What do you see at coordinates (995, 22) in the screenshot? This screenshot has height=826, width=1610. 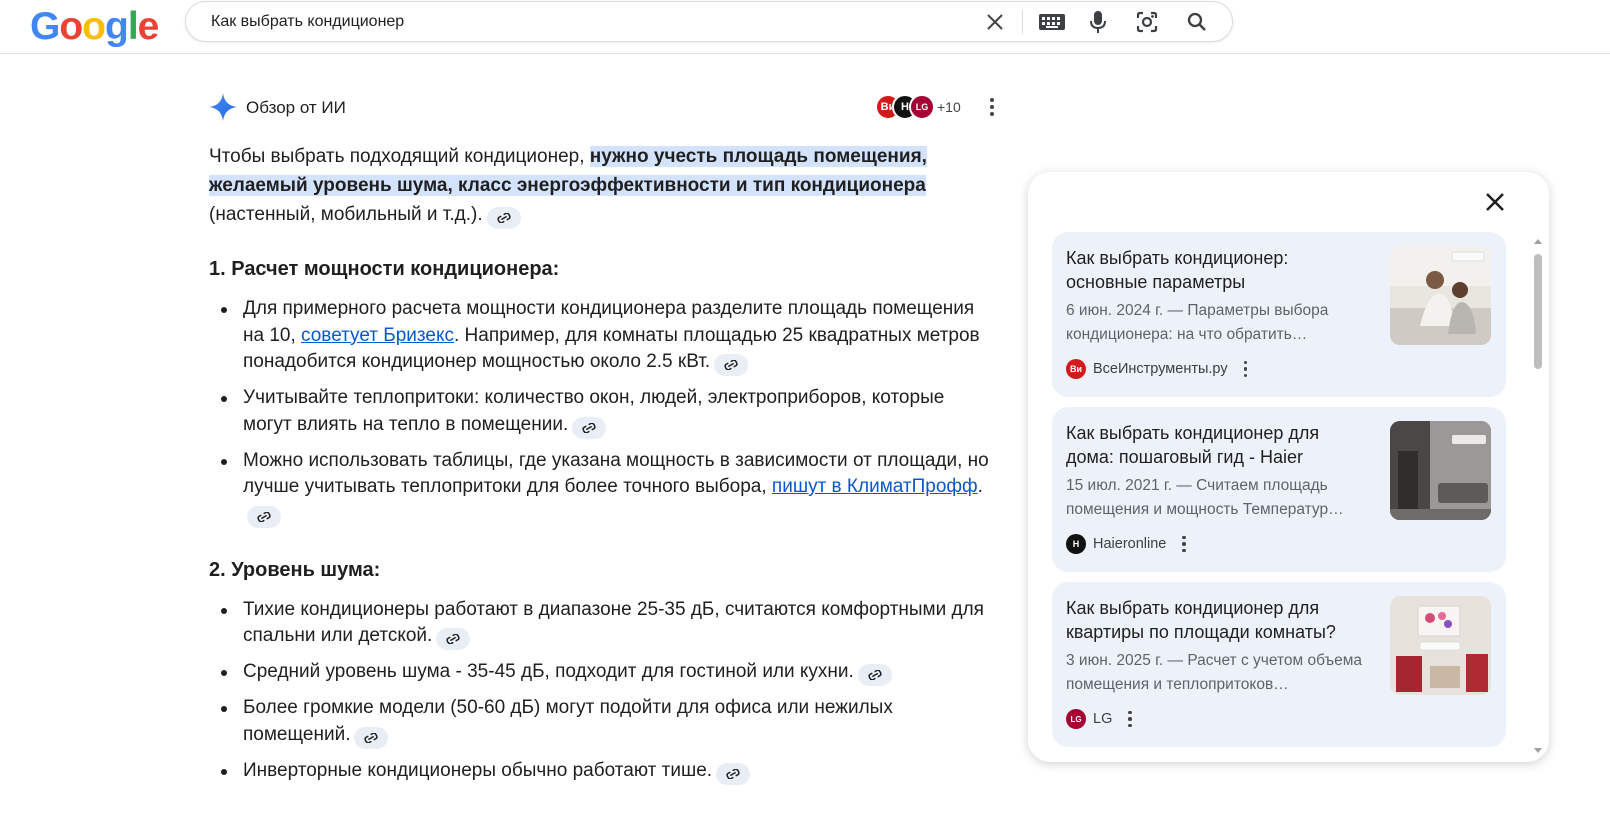 I see `clear-icon` at bounding box center [995, 22].